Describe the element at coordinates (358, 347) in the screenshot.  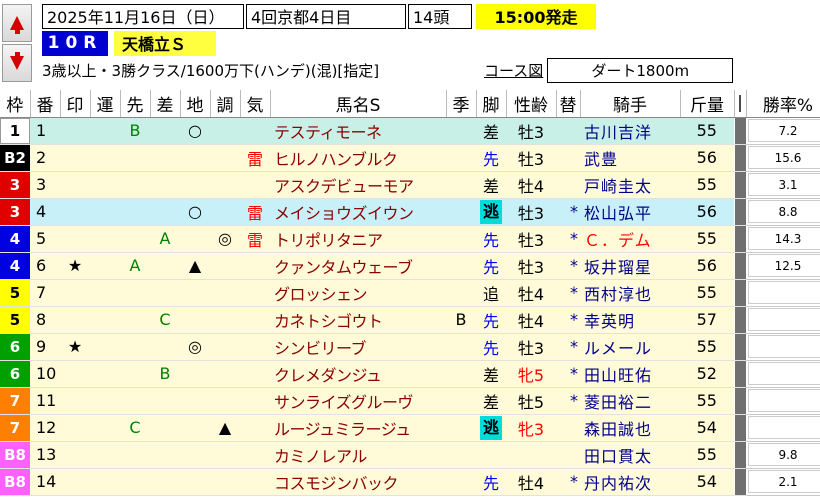
I see `horse-name-link: シンビリーブ` at that location.